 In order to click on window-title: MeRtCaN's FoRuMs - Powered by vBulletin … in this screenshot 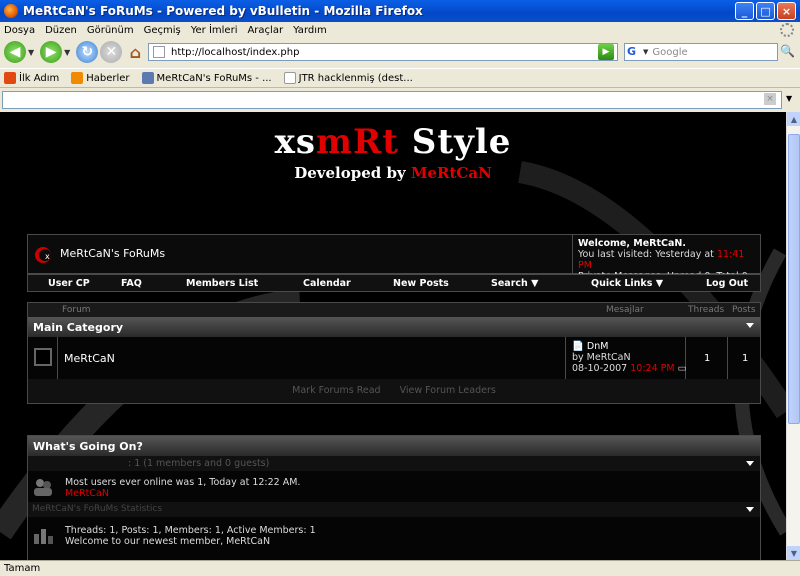, I will do `click(223, 11)`.